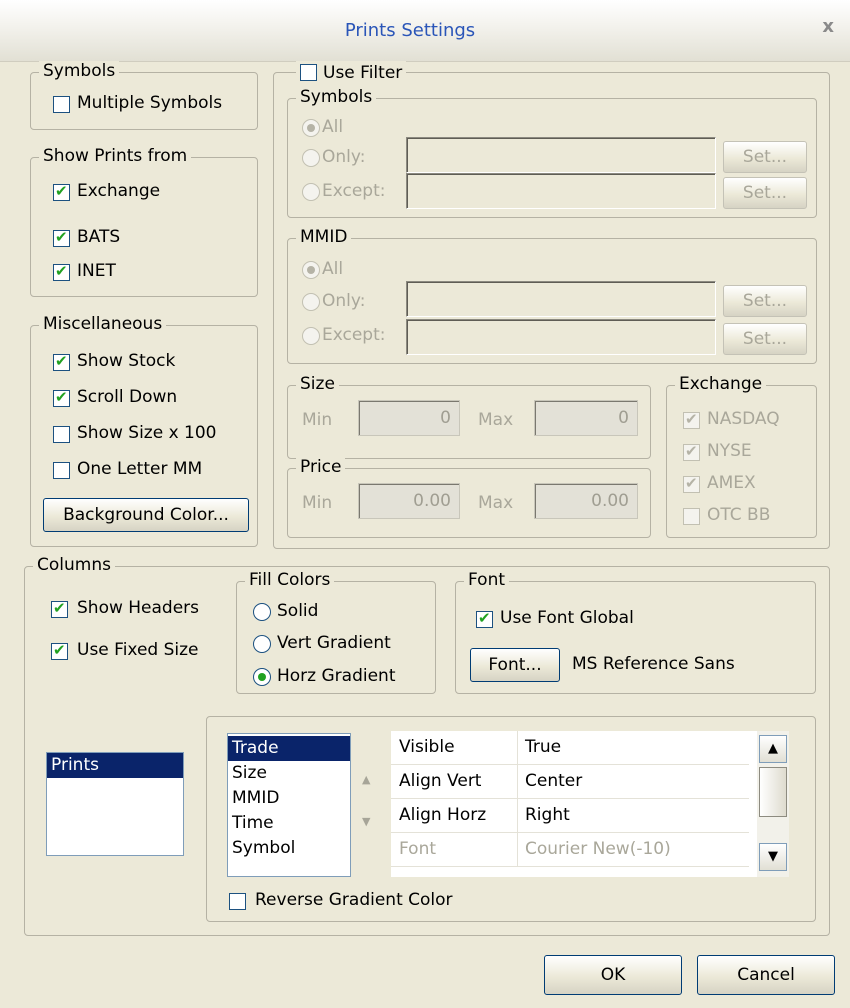 The image size is (850, 1008). Describe the element at coordinates (61, 397) in the screenshot. I see `scroll-down-checkbox` at that location.